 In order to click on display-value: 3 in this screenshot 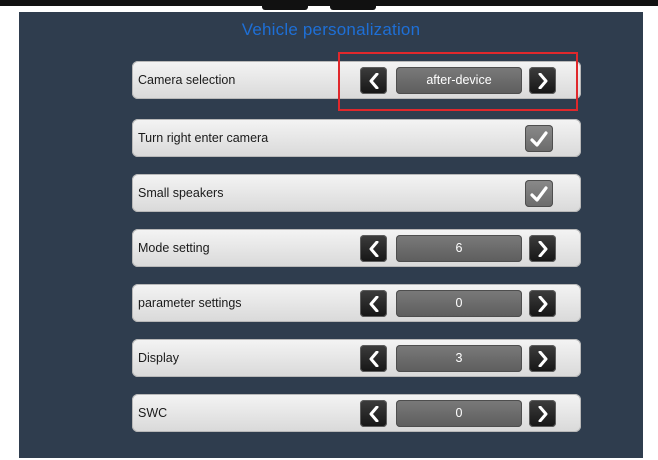, I will do `click(459, 358)`.